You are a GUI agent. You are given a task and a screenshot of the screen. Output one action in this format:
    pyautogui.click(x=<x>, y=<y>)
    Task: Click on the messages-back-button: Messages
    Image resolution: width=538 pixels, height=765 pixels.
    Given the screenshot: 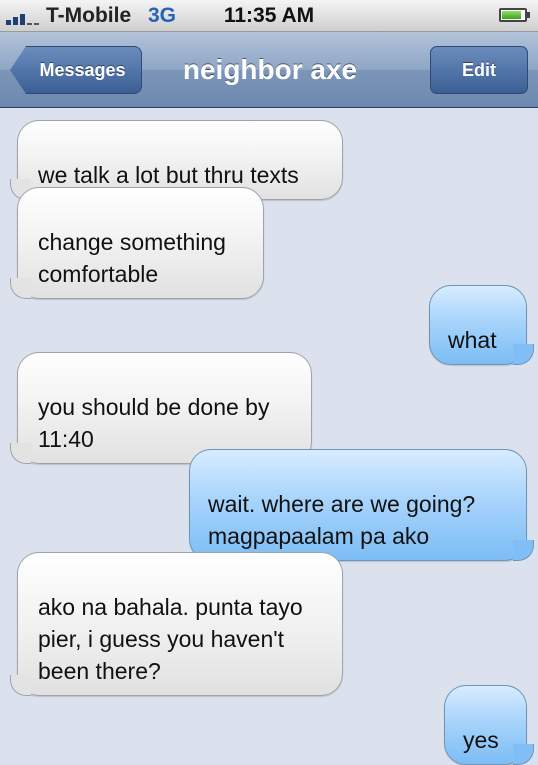 What is the action you would take?
    pyautogui.click(x=76, y=70)
    